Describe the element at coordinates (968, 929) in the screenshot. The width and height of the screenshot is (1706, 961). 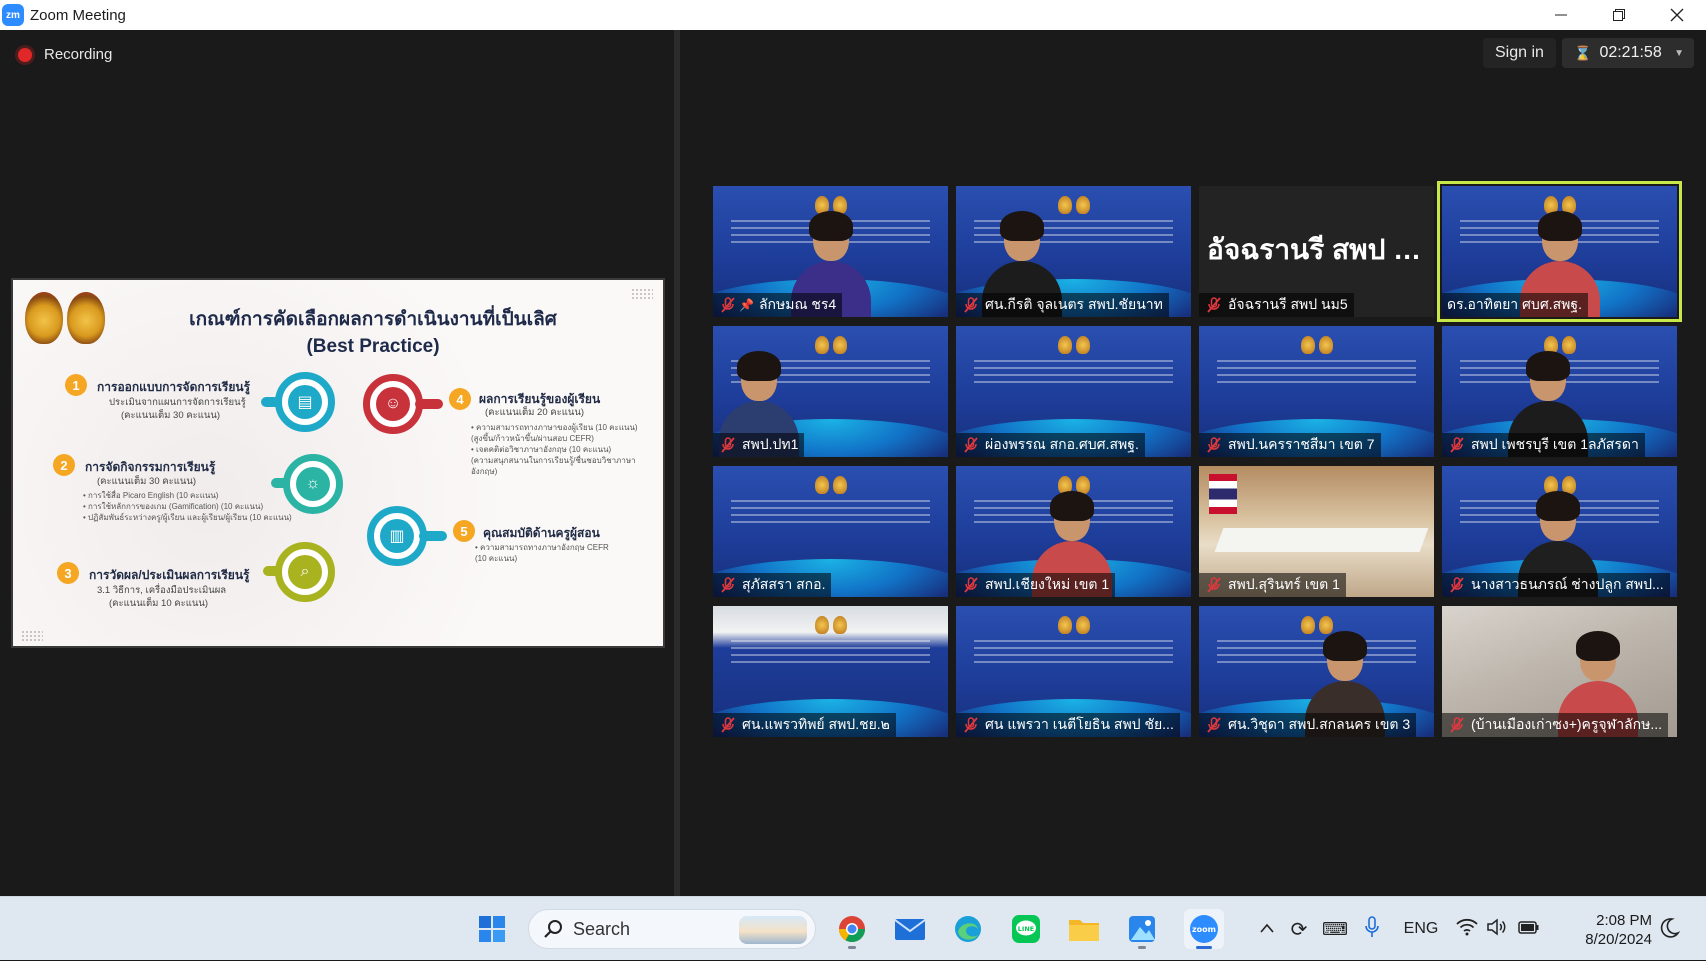
I see `taskbar-app-edge` at that location.